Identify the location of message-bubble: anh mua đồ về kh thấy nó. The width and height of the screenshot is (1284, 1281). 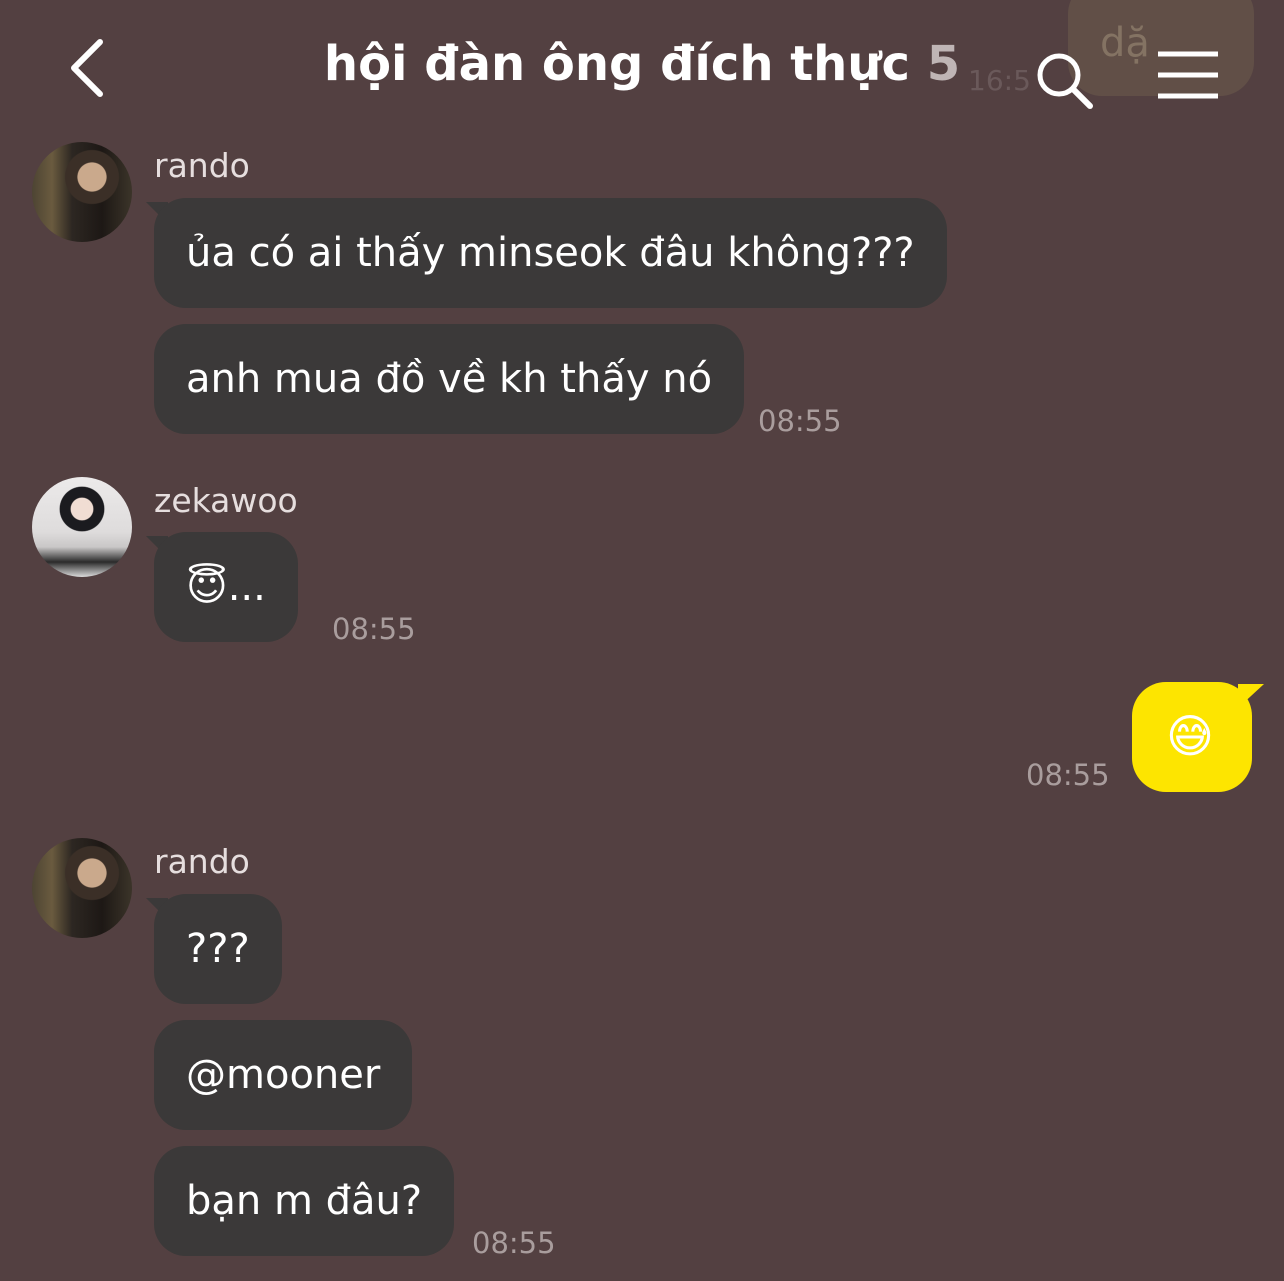
(449, 379).